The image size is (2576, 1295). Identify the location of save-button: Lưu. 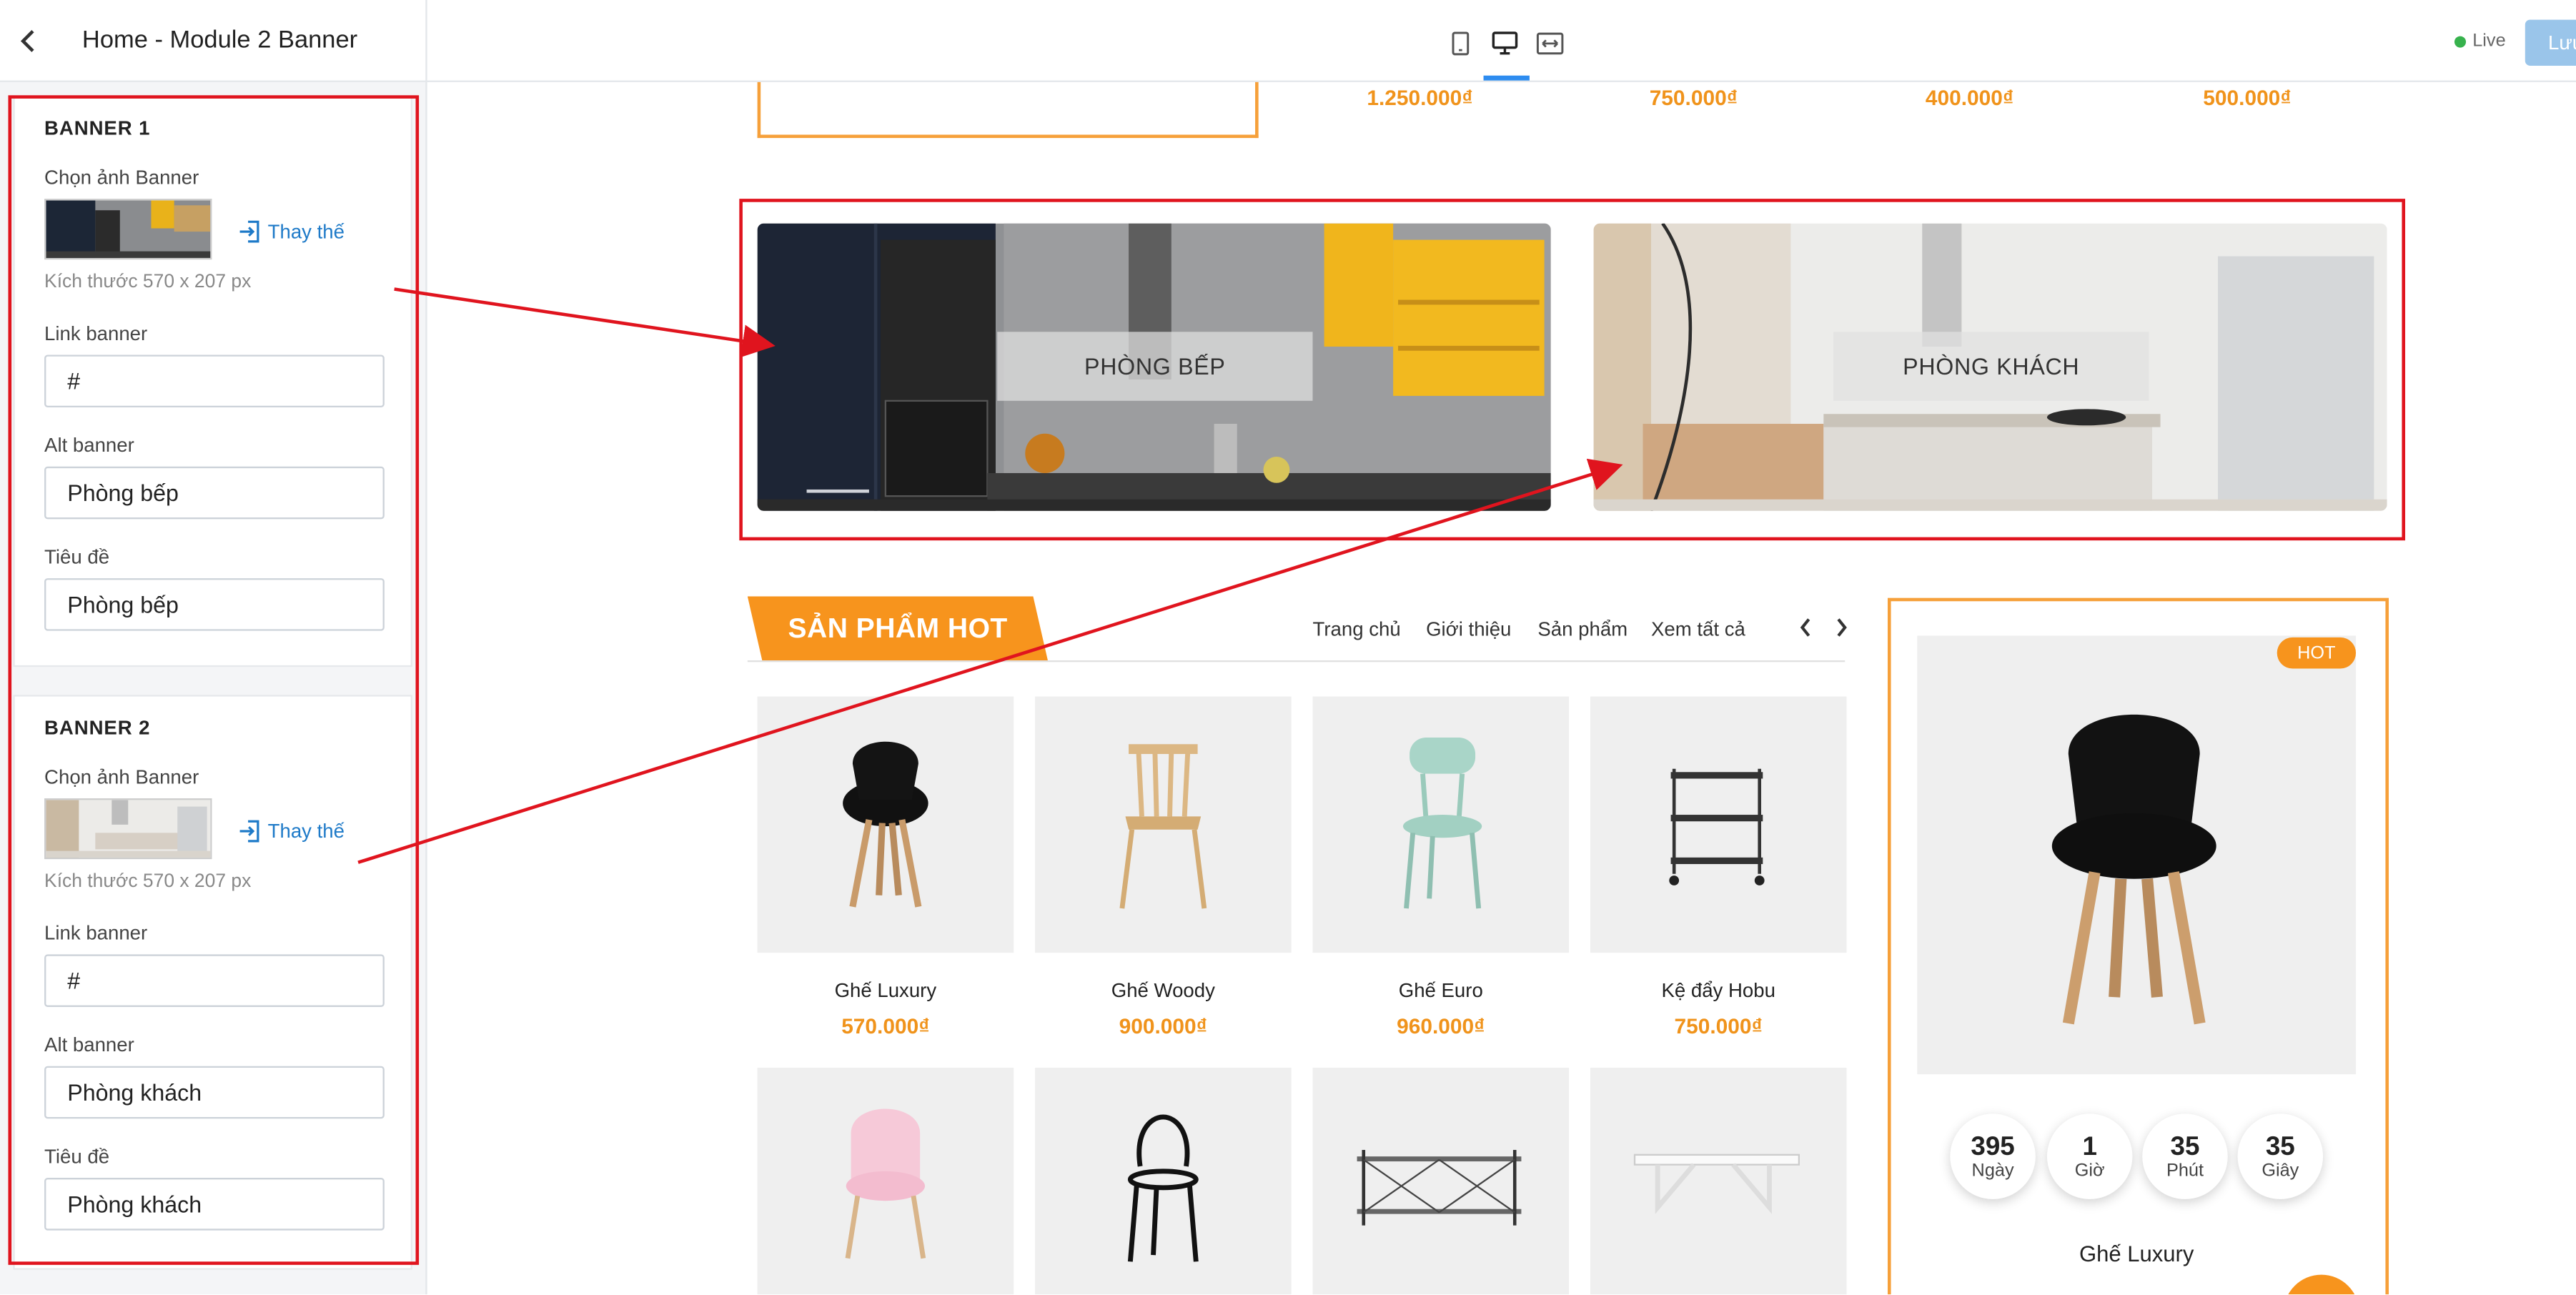
(2550, 43).